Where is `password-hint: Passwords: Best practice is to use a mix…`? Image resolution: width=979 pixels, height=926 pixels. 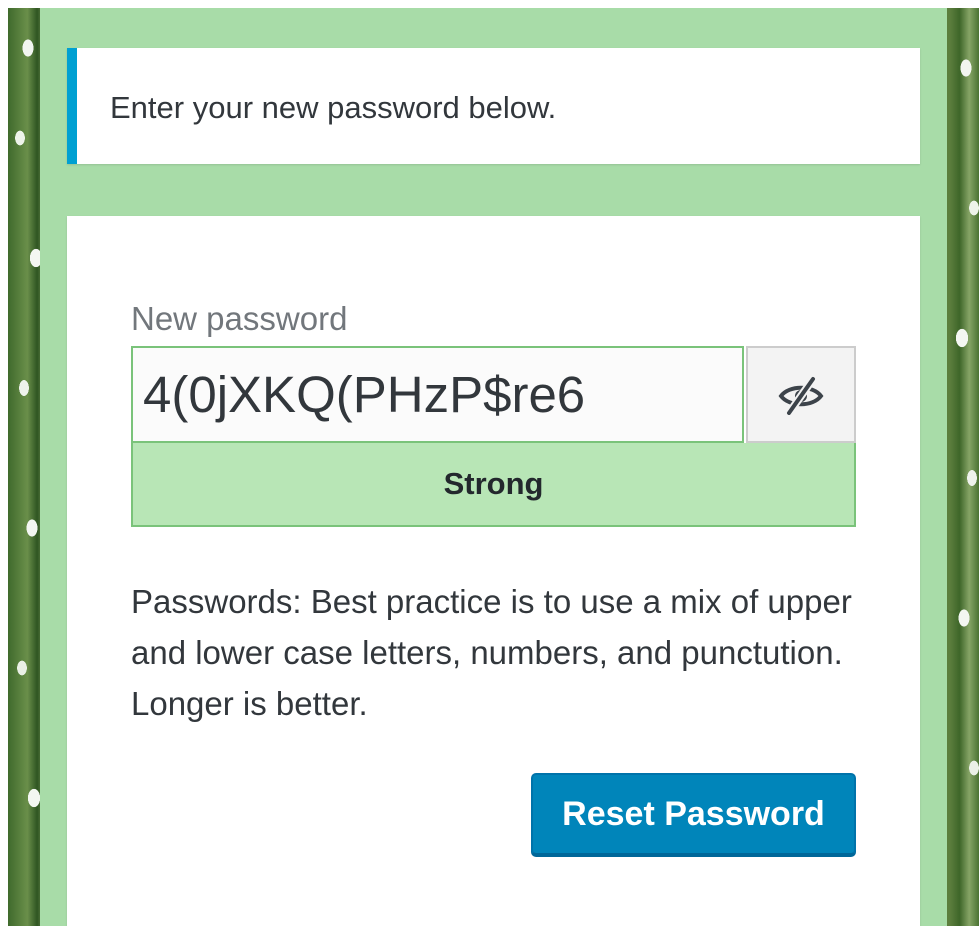
password-hint: Passwords: Best practice is to use a mix… is located at coordinates (491, 652).